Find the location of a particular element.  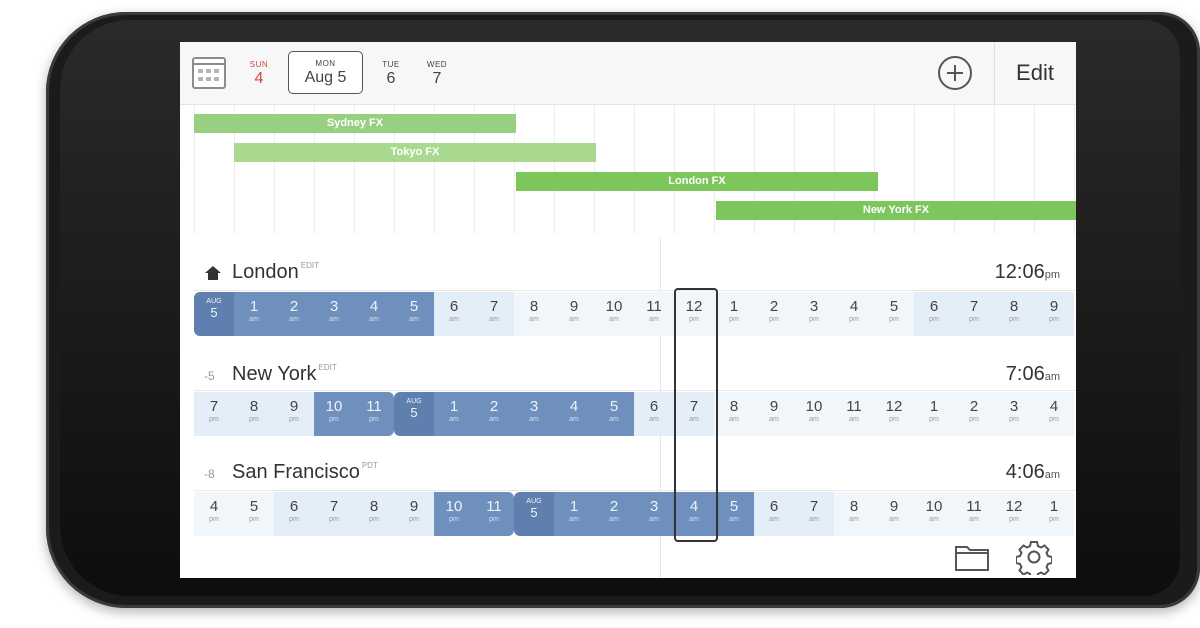

day-monday-selected: MON Aug 5 is located at coordinates (325, 72).